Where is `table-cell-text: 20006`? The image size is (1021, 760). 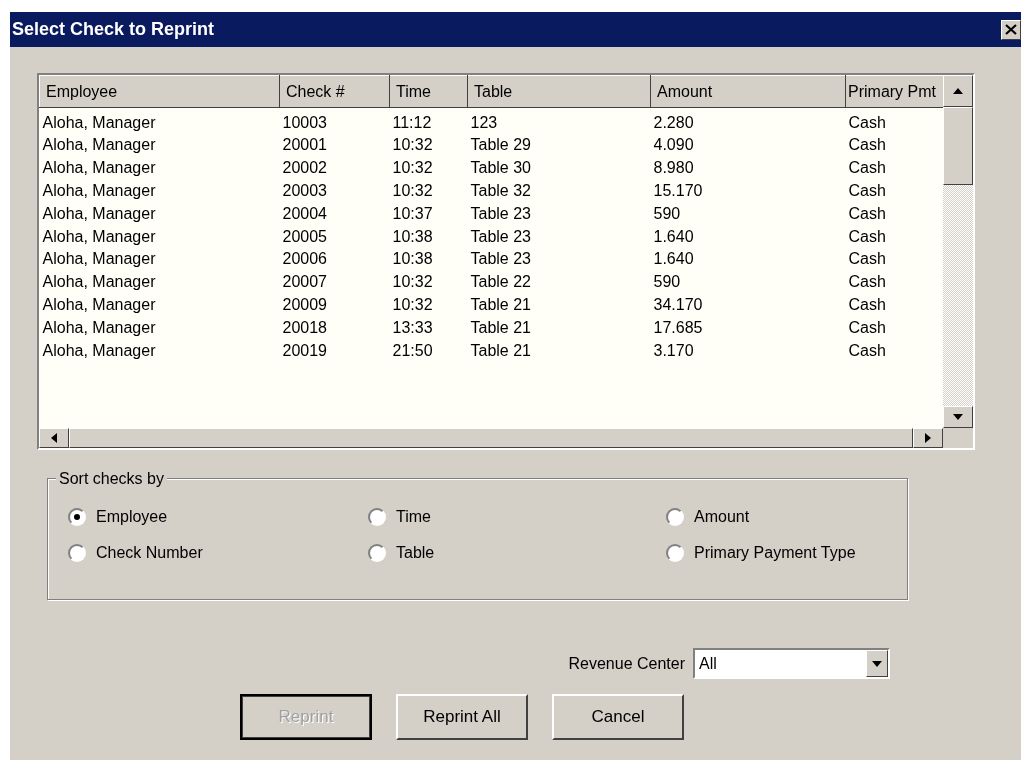 table-cell-text: 20006 is located at coordinates (304, 259).